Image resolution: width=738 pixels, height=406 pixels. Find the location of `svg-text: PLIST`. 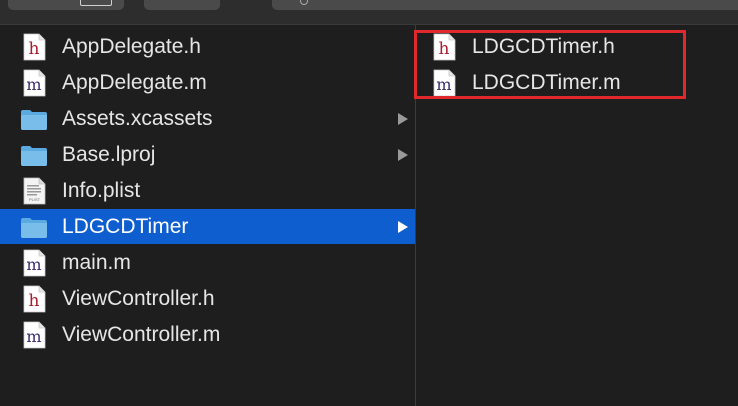

svg-text: PLIST is located at coordinates (35, 199).